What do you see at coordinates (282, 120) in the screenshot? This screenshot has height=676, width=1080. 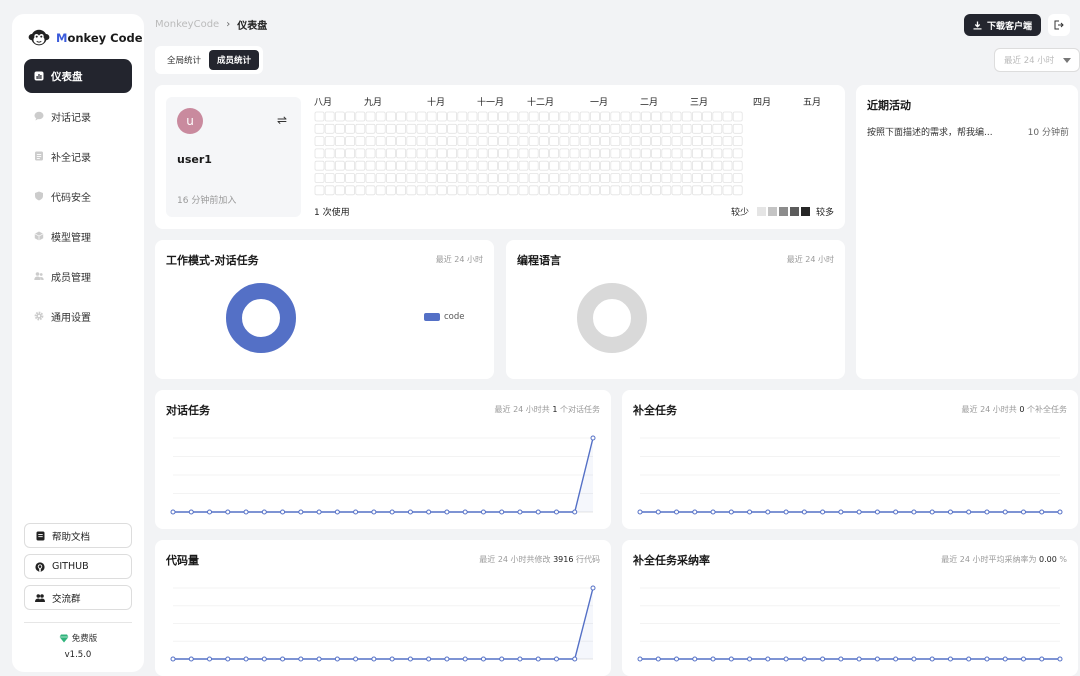 I see `swap-user-icon: ⇌` at bounding box center [282, 120].